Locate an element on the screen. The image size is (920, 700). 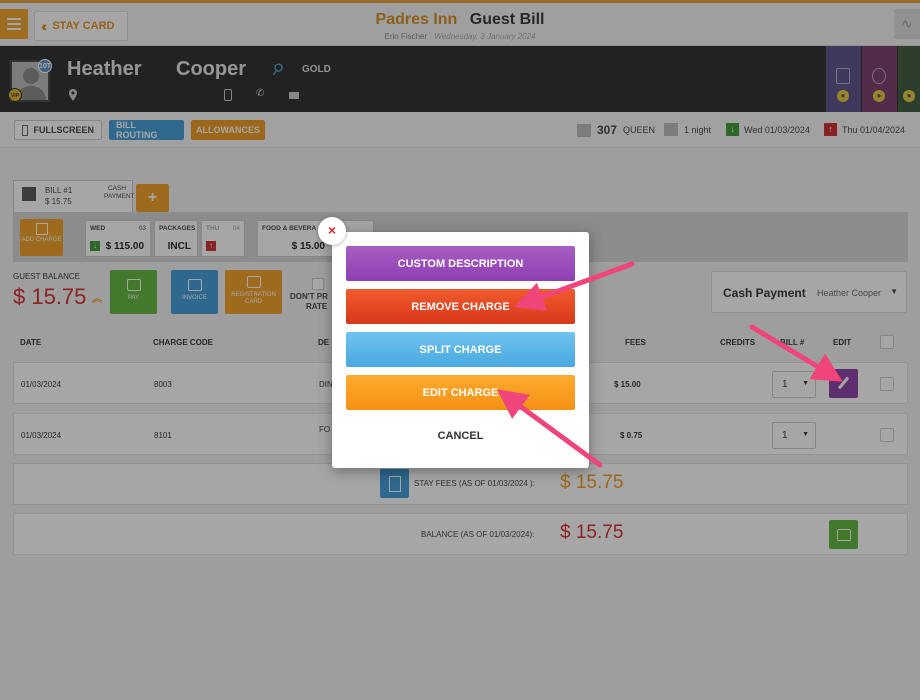
remove-charge-button: REMOVE CHARGE is located at coordinates (460, 306).